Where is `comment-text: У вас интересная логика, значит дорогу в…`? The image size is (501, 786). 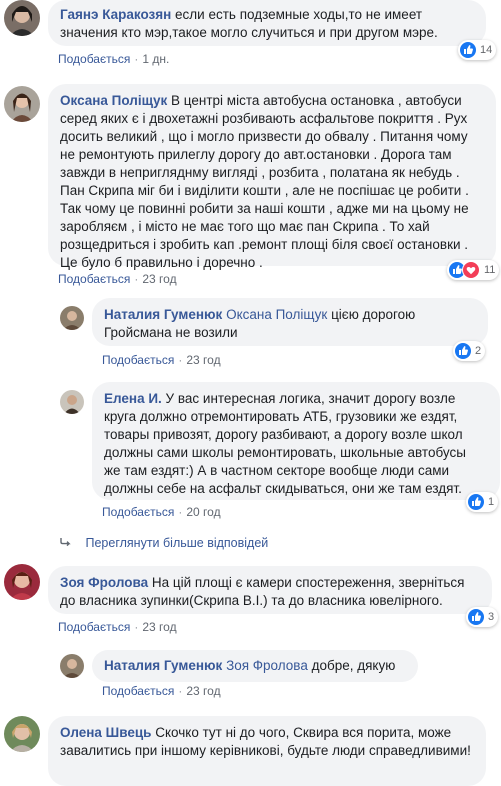 comment-text: У вас интересная логика, значит дорогу в… is located at coordinates (285, 443).